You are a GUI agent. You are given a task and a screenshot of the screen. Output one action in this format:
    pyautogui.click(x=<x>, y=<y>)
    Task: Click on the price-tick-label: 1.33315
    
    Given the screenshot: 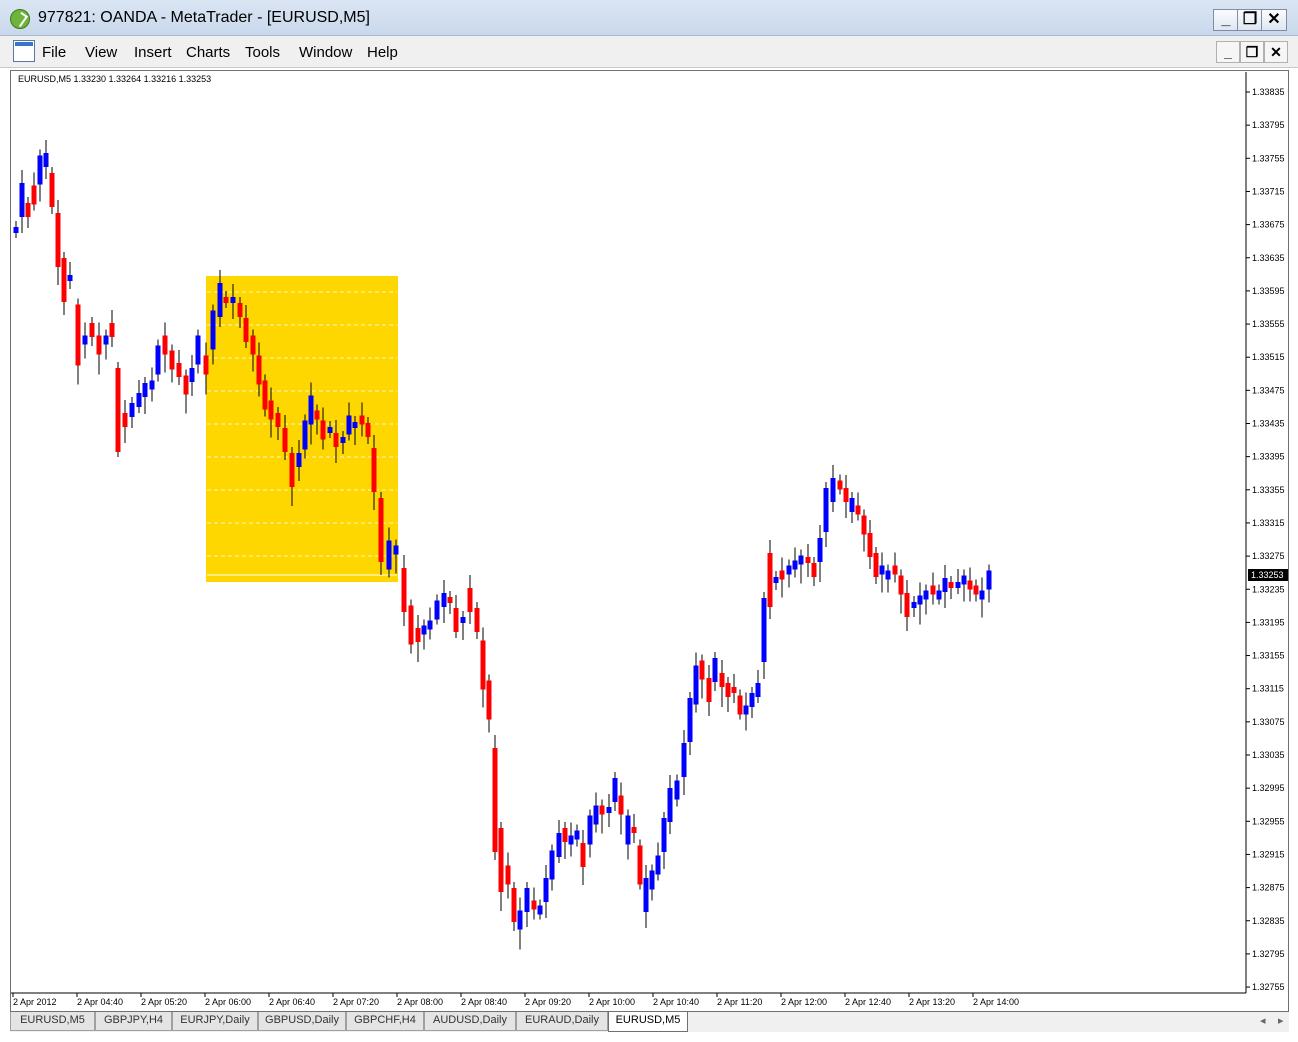 What is the action you would take?
    pyautogui.click(x=1268, y=523)
    